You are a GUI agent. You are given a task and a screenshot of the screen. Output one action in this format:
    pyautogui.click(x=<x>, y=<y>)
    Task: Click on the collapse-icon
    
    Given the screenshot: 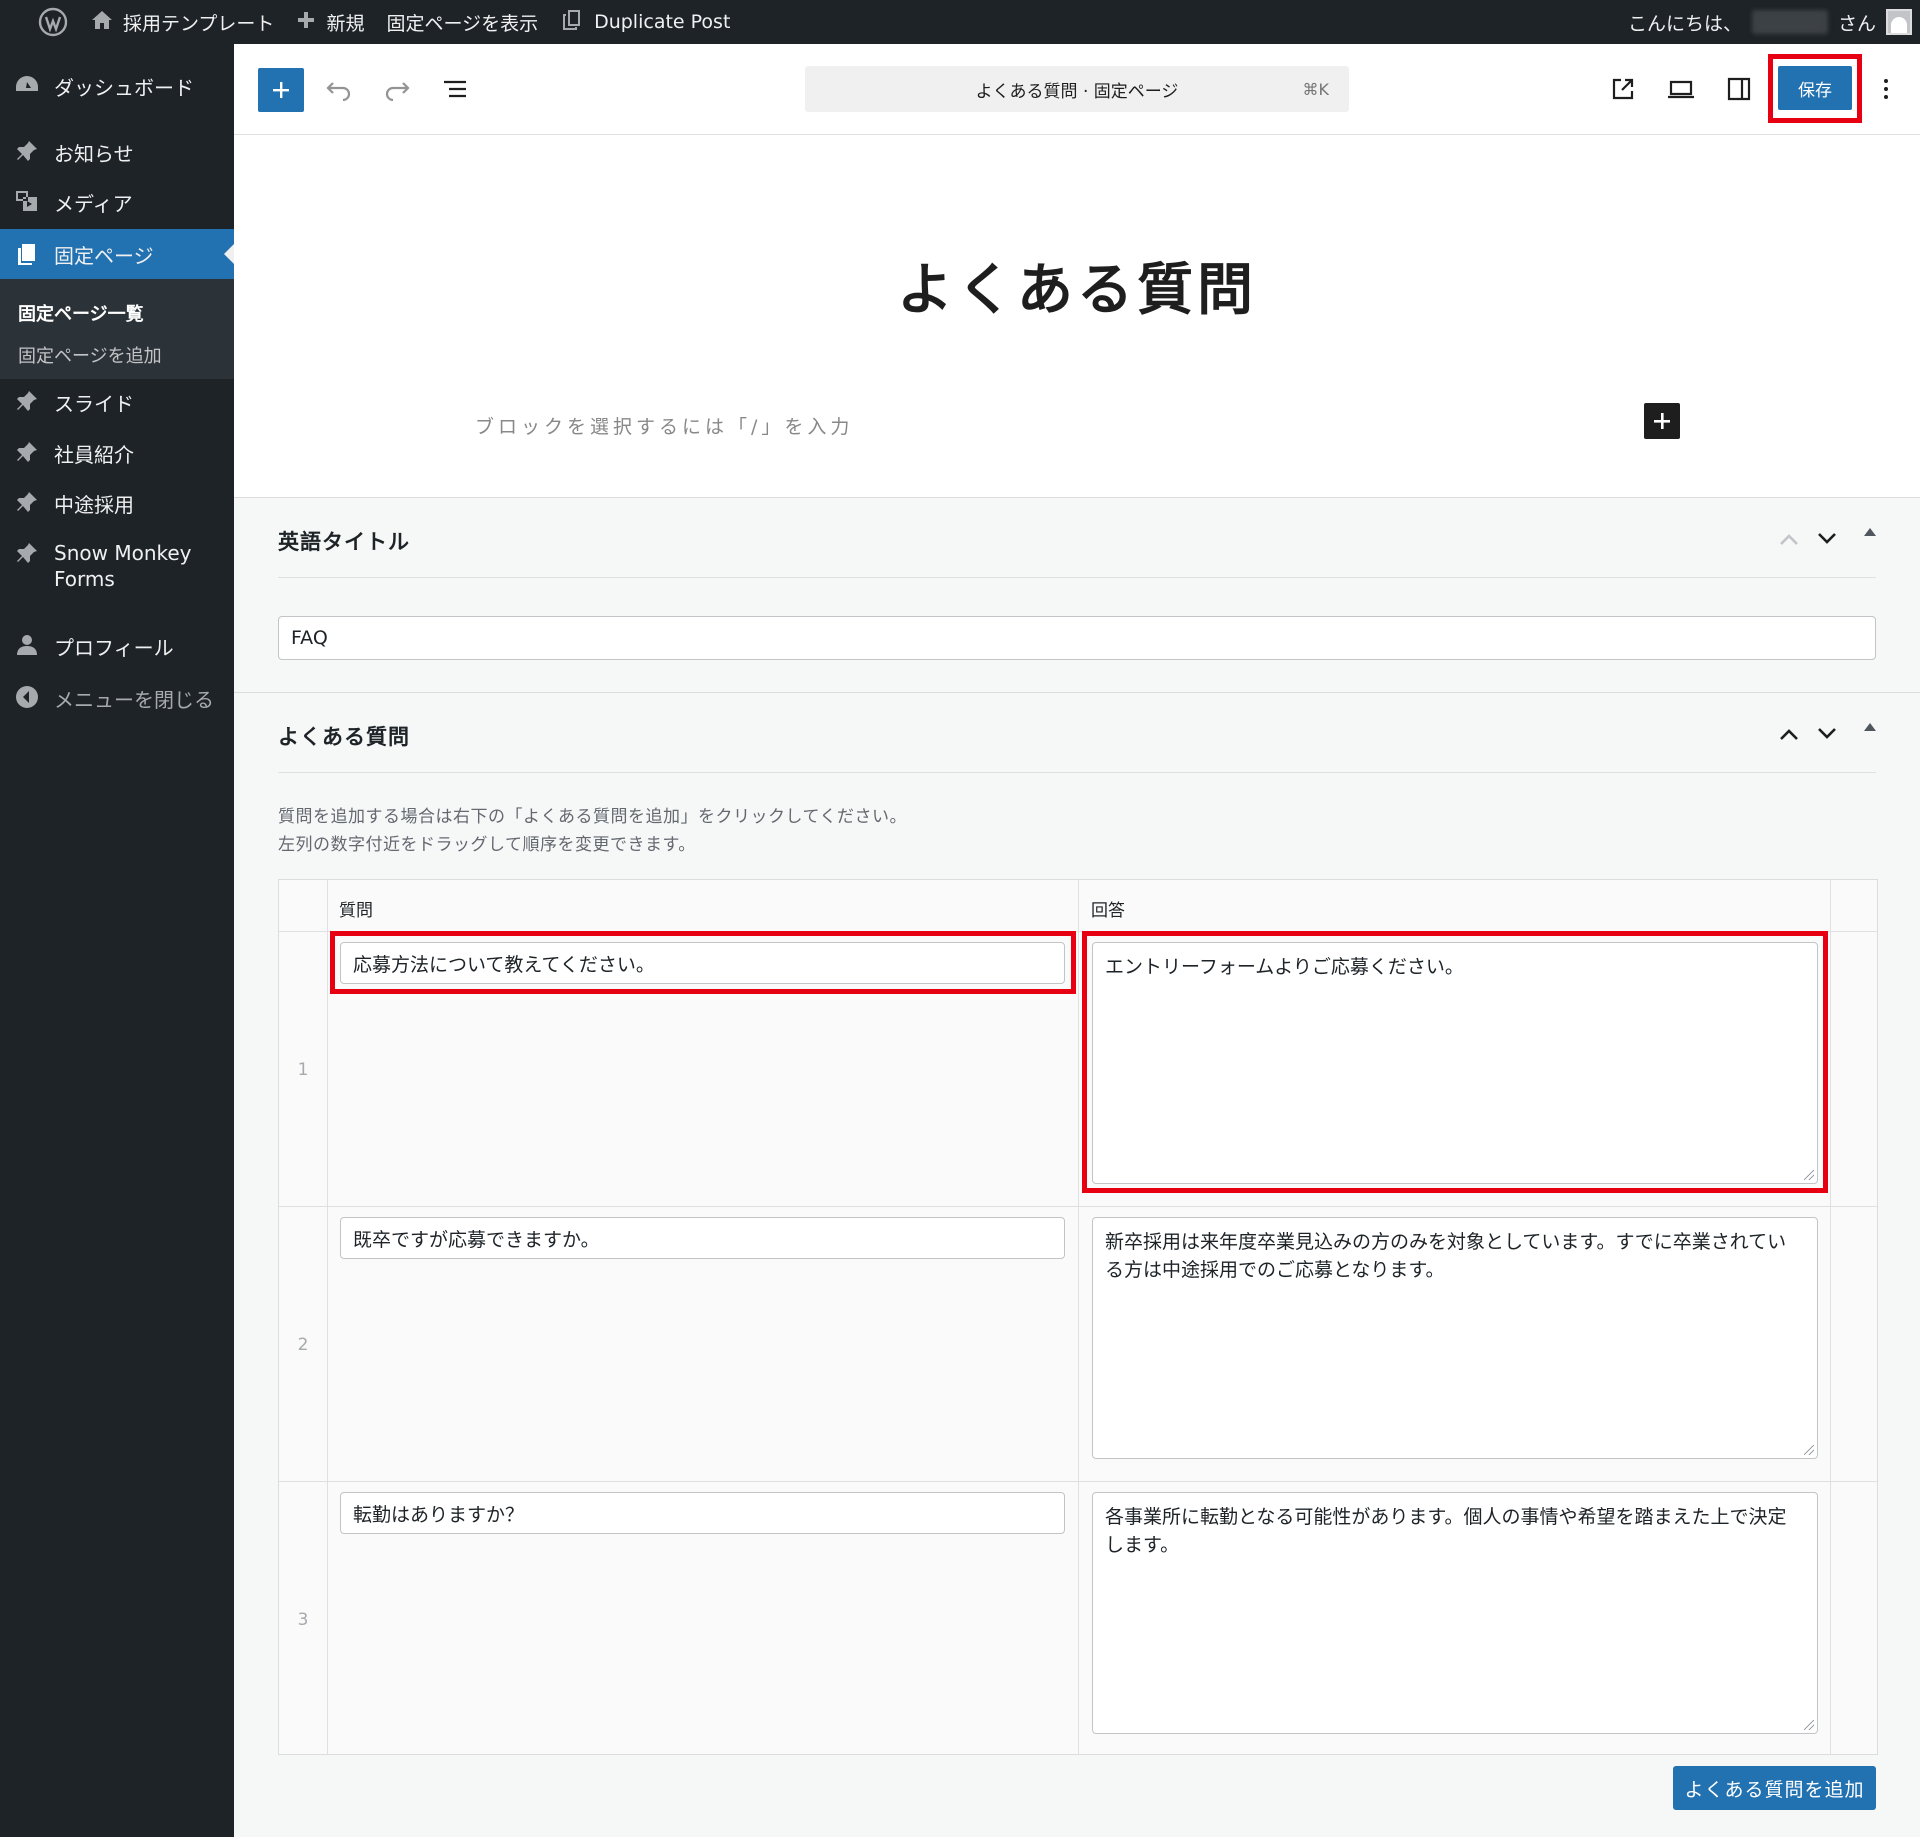 What is the action you would take?
    pyautogui.click(x=27, y=697)
    